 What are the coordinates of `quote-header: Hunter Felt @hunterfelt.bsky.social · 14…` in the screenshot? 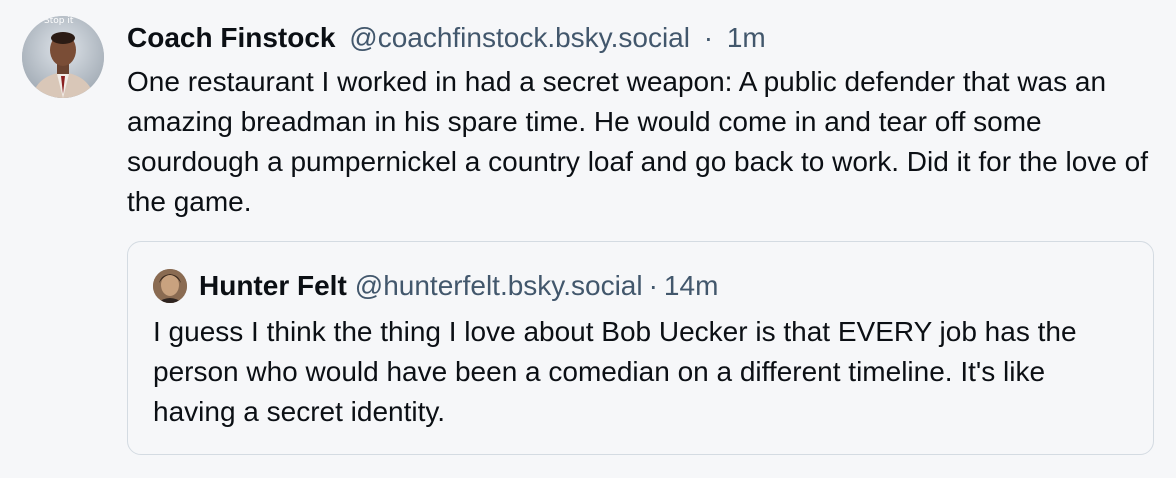 It's located at (435, 286).